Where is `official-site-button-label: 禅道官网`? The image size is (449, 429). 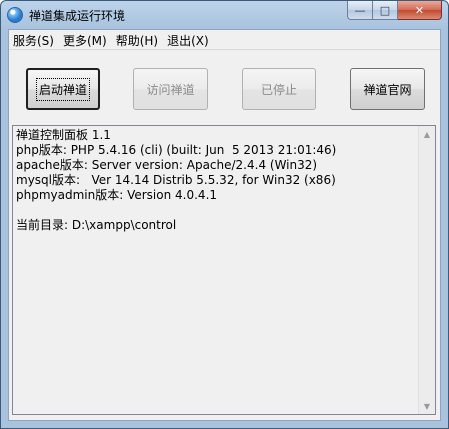
official-site-button-label: 禅道官网 is located at coordinates (387, 89).